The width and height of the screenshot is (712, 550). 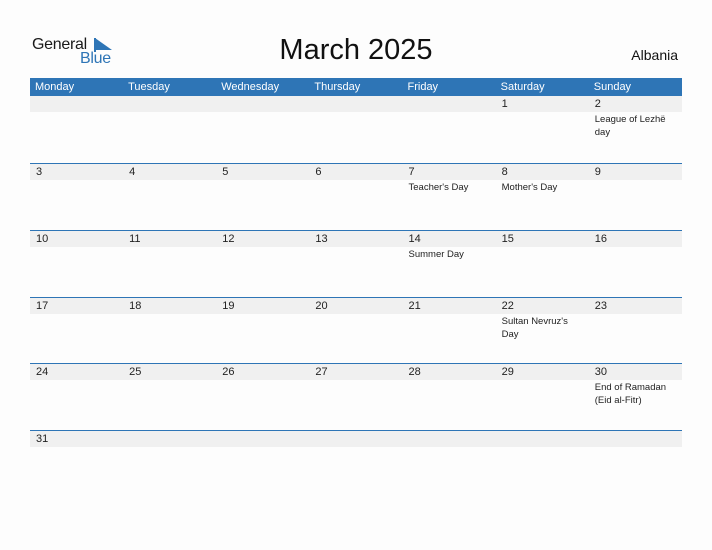 I want to click on day-cell: 7 Teacher's Day, so click(x=449, y=179).